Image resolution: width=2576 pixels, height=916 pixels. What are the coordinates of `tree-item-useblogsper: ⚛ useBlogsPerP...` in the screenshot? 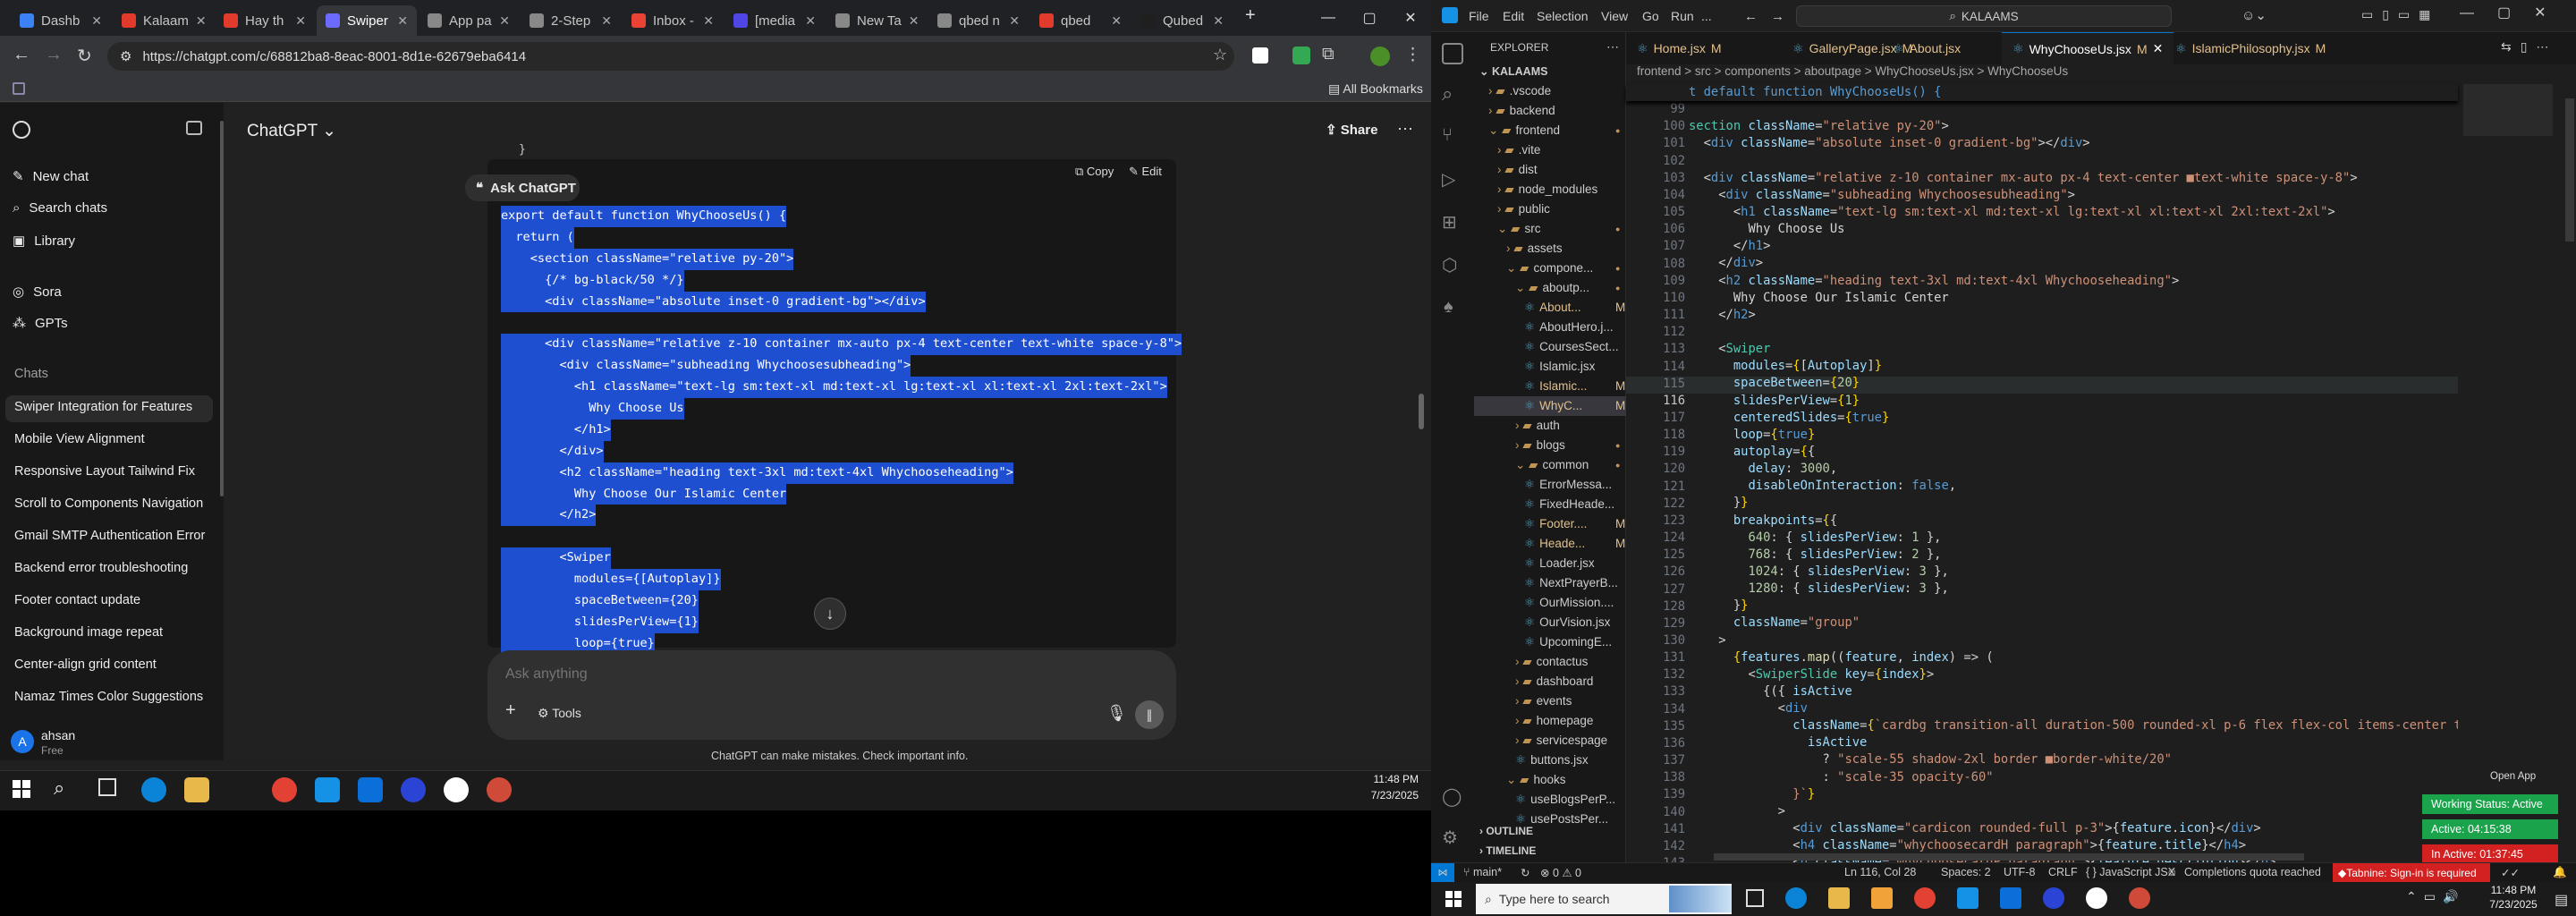 It's located at (1565, 800).